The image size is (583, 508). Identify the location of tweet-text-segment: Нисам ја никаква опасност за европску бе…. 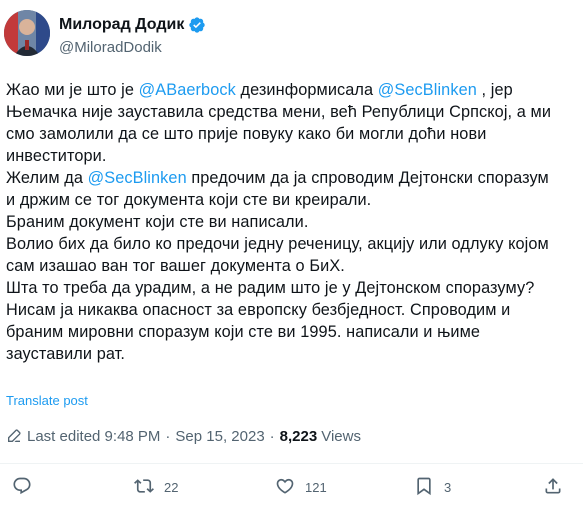
(258, 310).